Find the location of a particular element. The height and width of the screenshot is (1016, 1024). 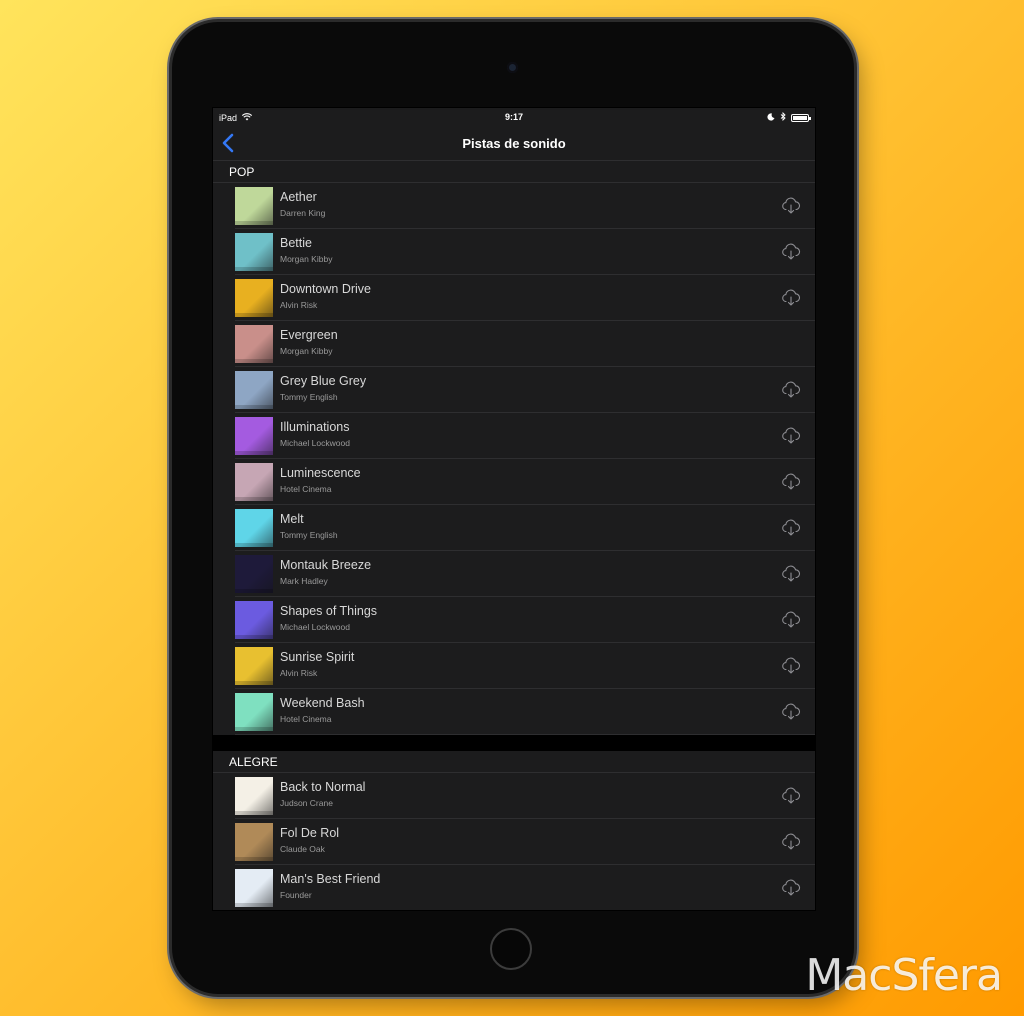

navigation-bar: Pistas de sonido is located at coordinates (514, 144).